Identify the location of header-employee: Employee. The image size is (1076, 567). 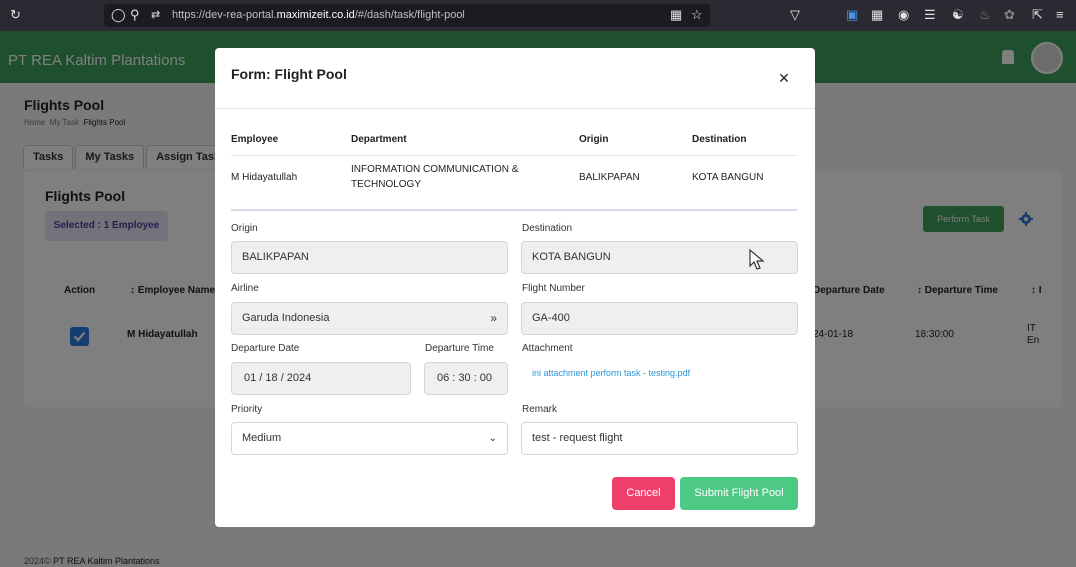
(255, 139).